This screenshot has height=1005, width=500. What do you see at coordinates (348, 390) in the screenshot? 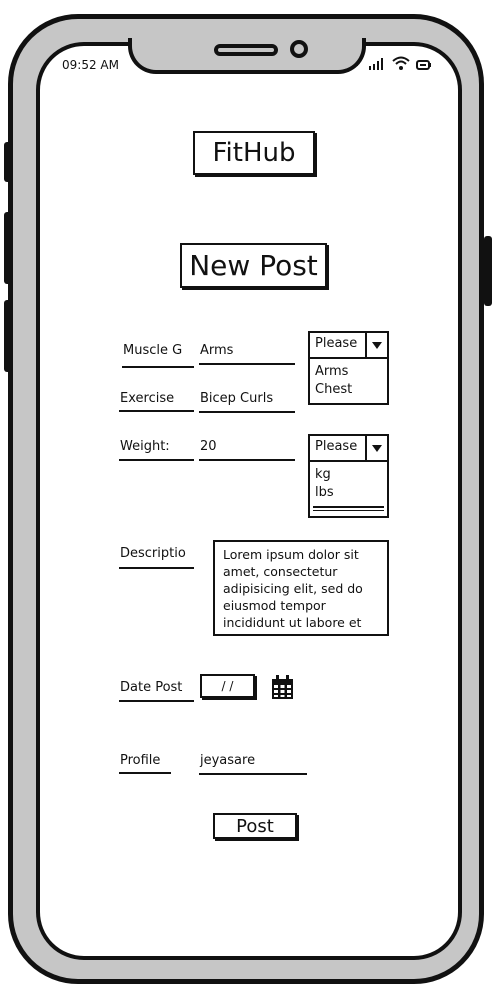
I see `dropdown-option: Chest` at bounding box center [348, 390].